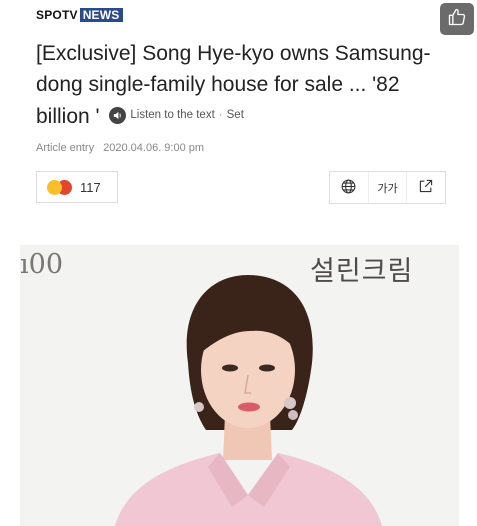 This screenshot has width=477, height=526. Describe the element at coordinates (118, 115) in the screenshot. I see `audio-icon` at that location.